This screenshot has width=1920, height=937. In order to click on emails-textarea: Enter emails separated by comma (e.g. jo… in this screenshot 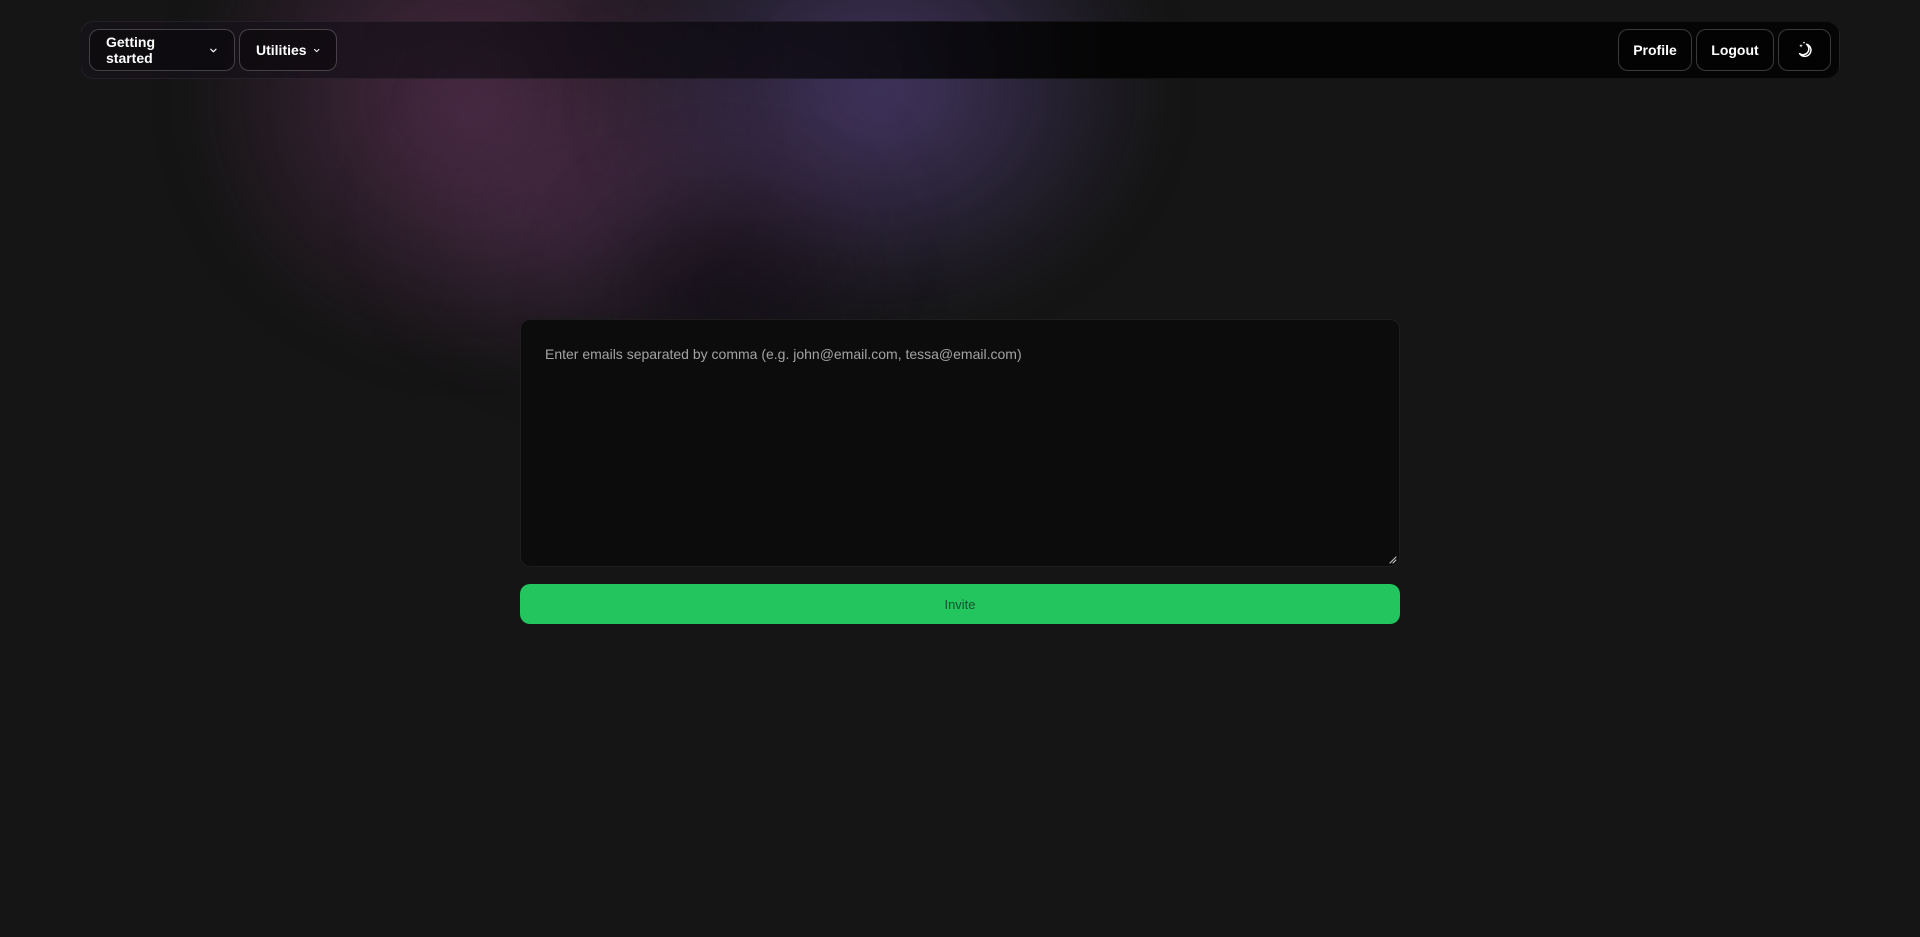, I will do `click(960, 443)`.